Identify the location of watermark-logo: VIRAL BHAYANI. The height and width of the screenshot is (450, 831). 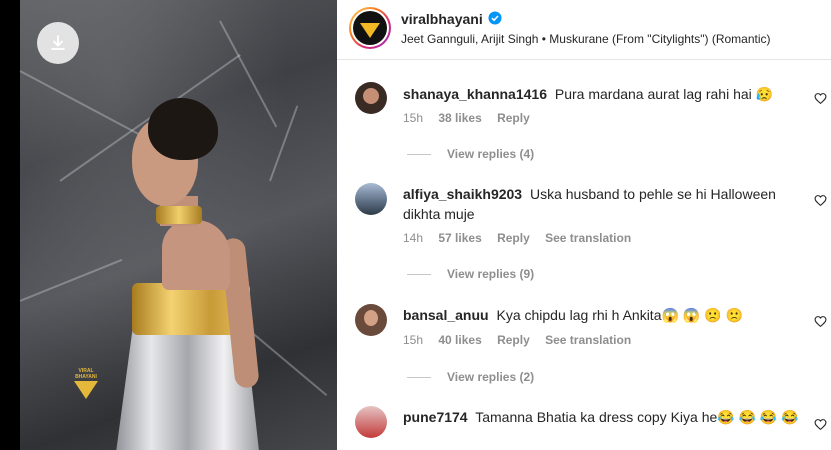
(86, 383).